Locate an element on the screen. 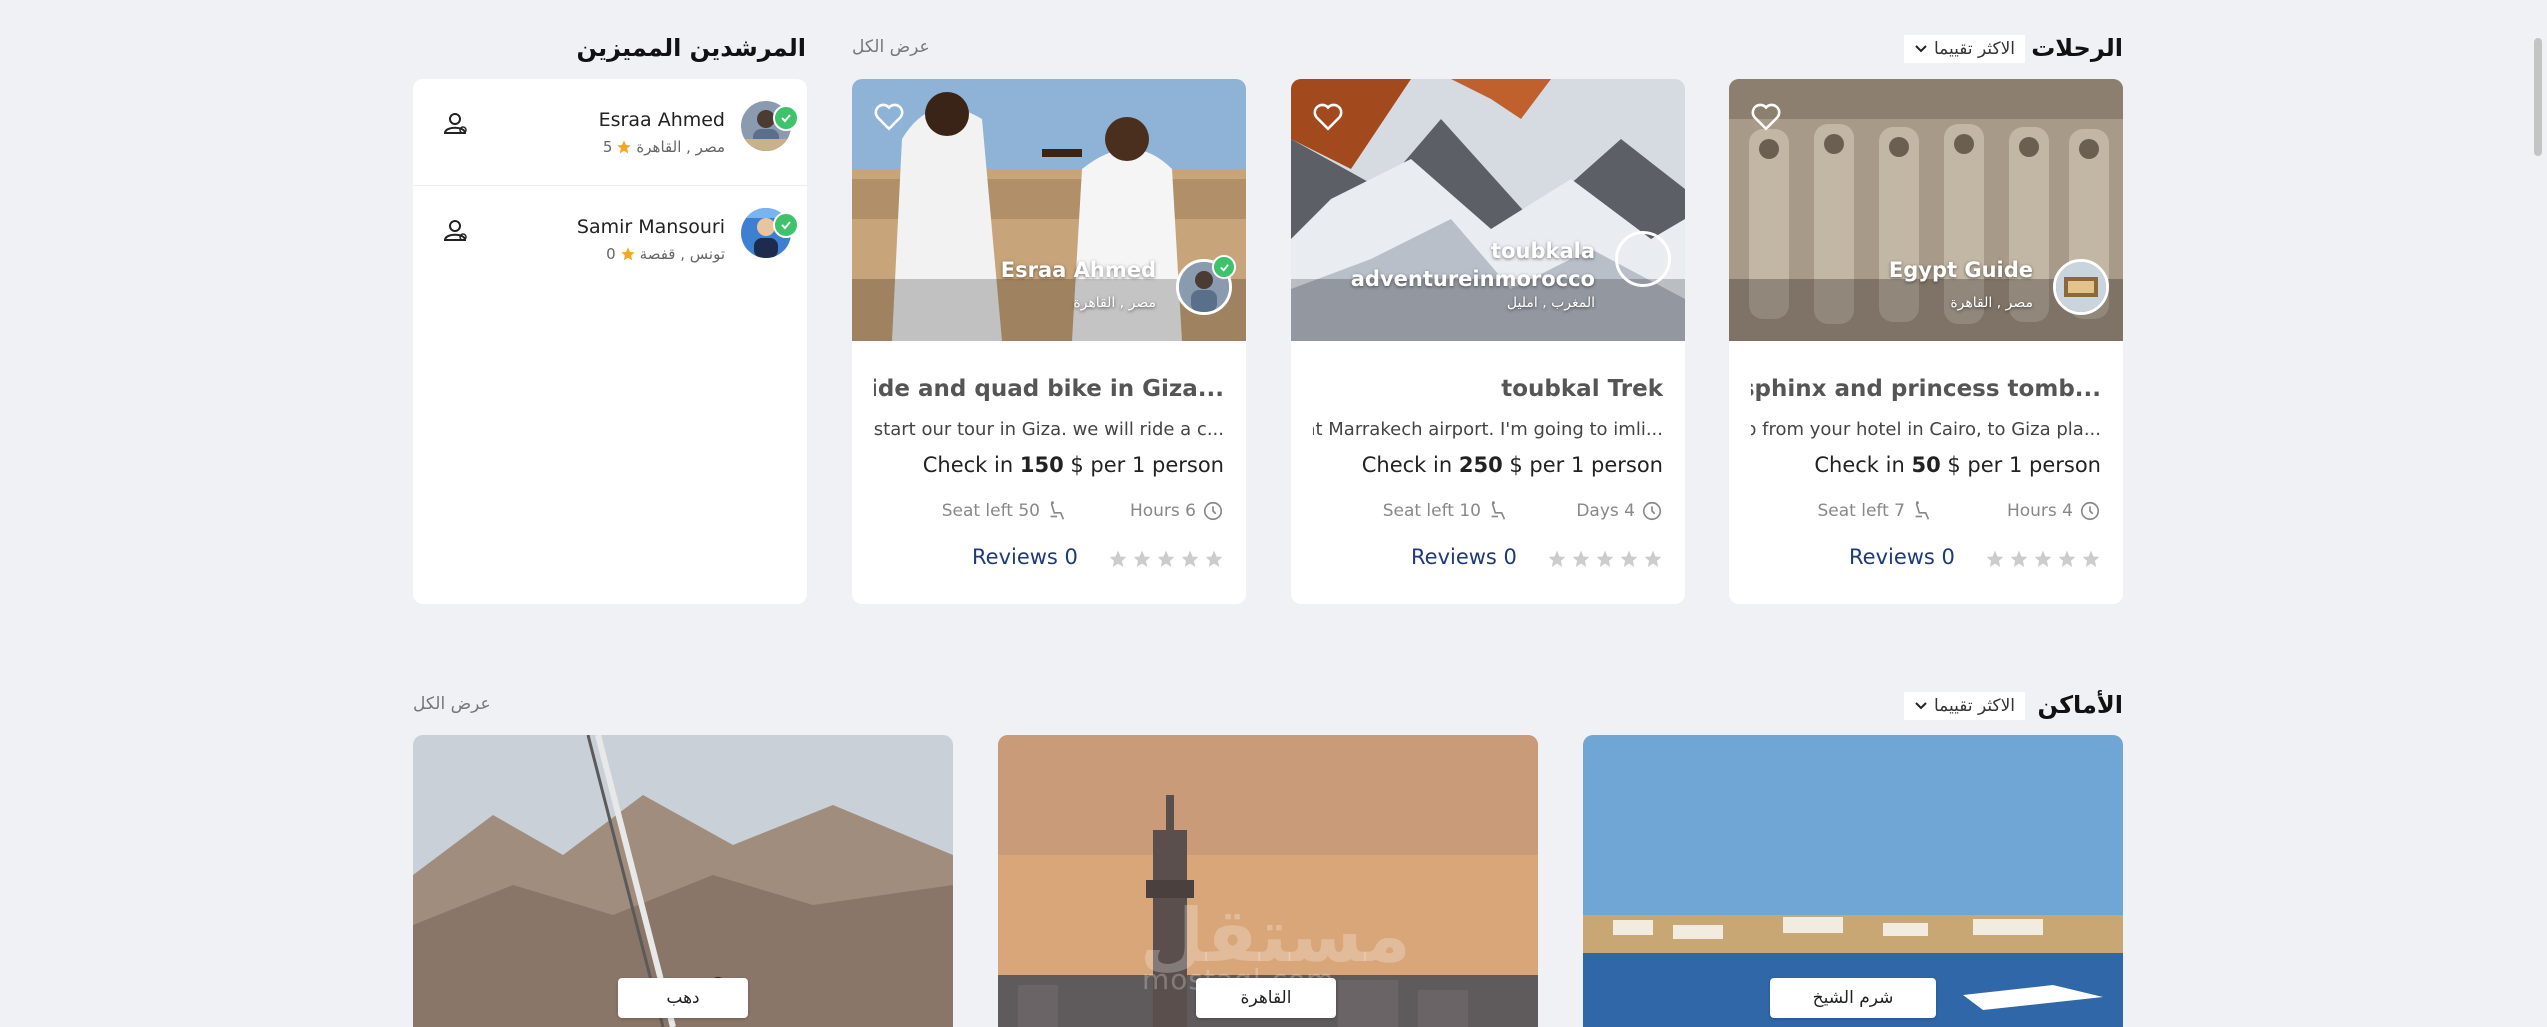 Image resolution: width=2547 pixels, height=1027 pixels. duration-text: Days 4 is located at coordinates (1605, 511).